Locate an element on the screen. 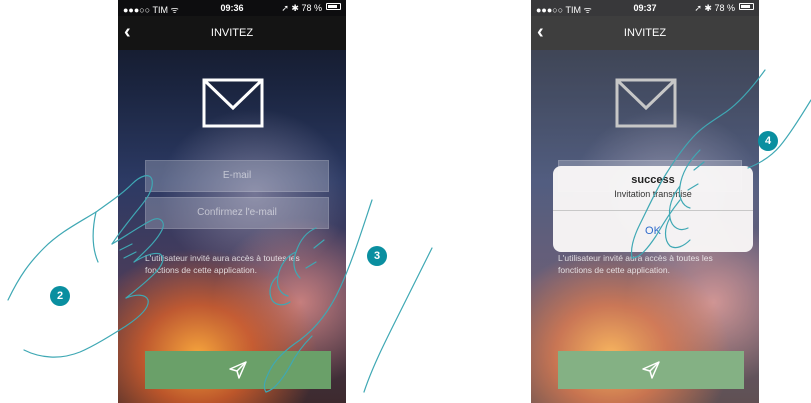  hand-4-pointer-icon is located at coordinates (720, 164).